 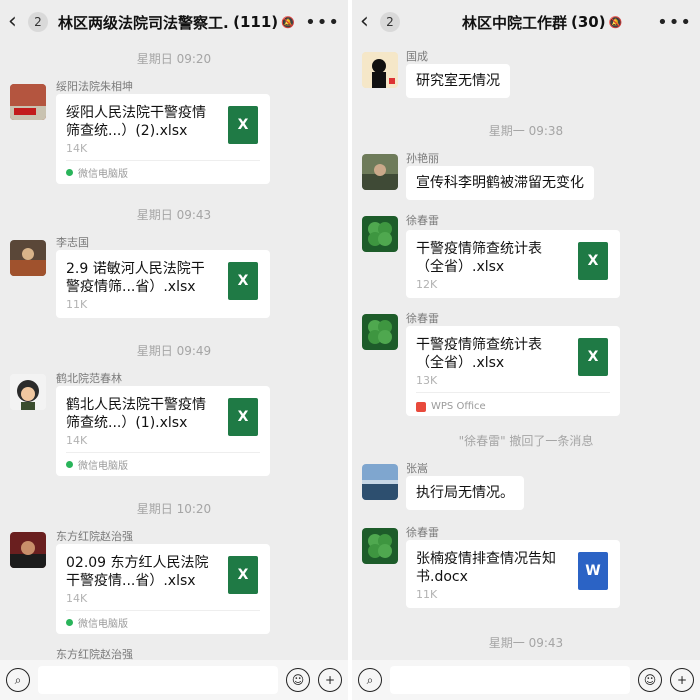 What do you see at coordinates (500, 183) in the screenshot?
I see `text-message: 宣传科李明鹤被滞留无变化` at bounding box center [500, 183].